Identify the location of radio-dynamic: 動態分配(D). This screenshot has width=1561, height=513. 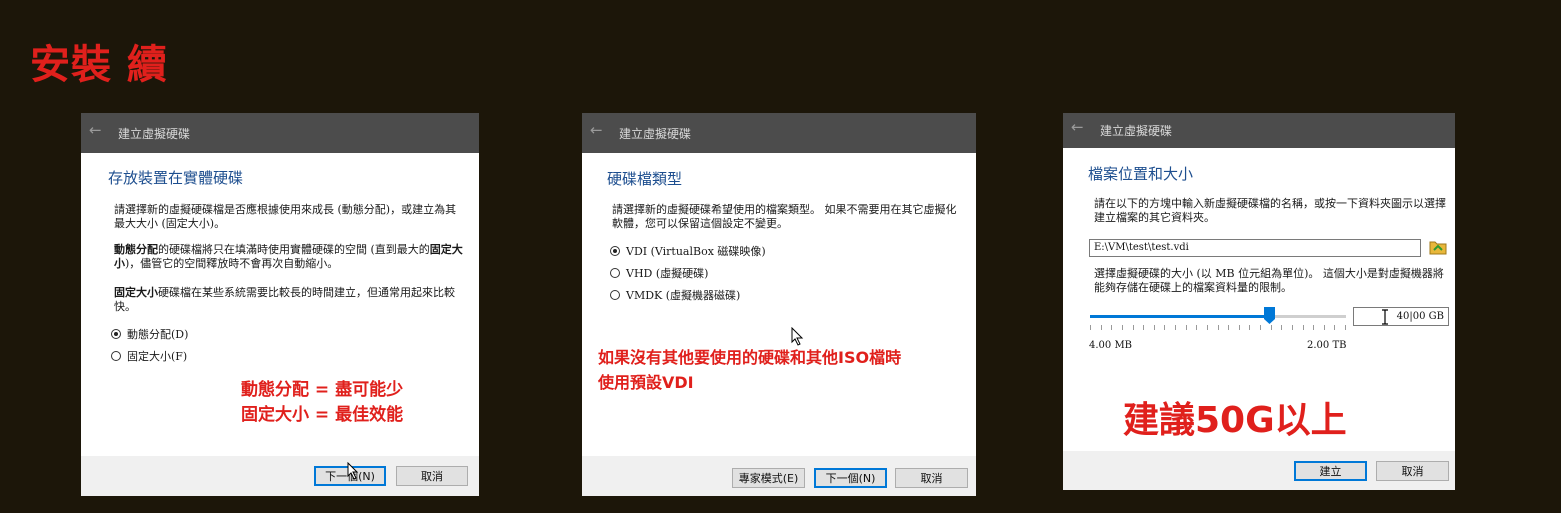
(149, 334).